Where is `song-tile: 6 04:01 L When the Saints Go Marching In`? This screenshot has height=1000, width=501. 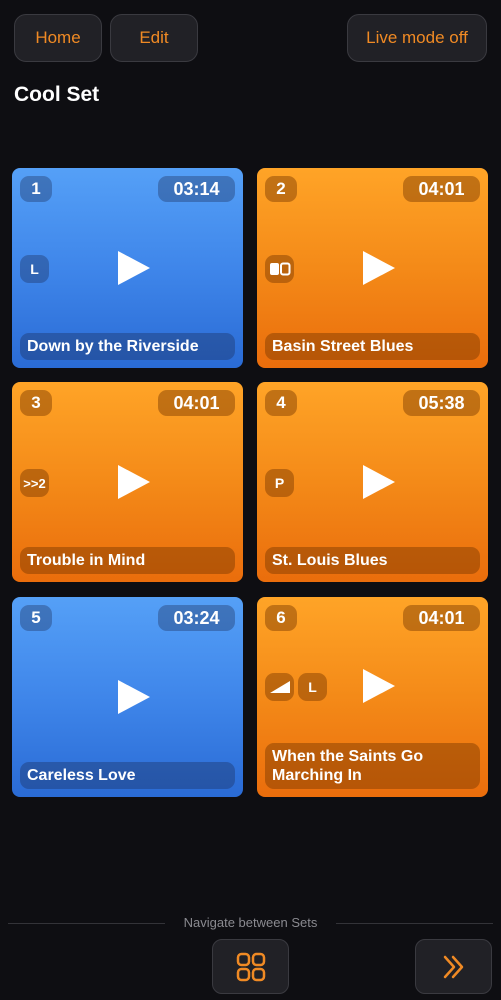
song-tile: 6 04:01 L When the Saints Go Marching In is located at coordinates (372, 697).